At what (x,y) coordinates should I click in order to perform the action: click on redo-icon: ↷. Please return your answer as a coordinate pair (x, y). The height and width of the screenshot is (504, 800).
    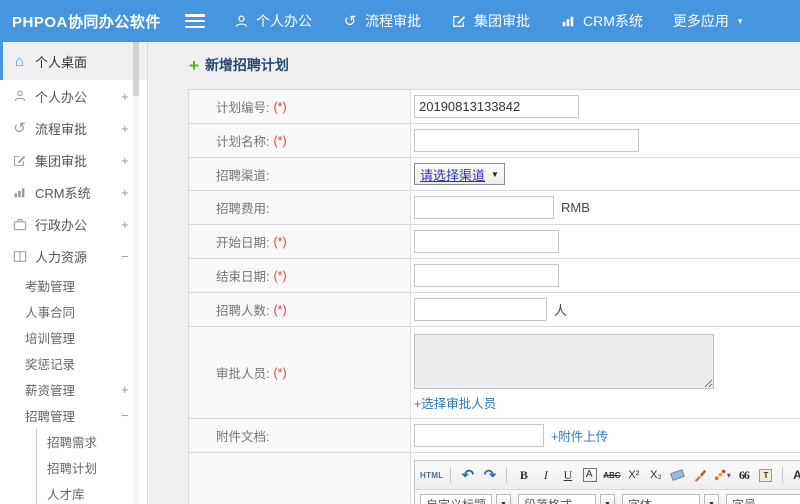
    Looking at the image, I should click on (489, 475).